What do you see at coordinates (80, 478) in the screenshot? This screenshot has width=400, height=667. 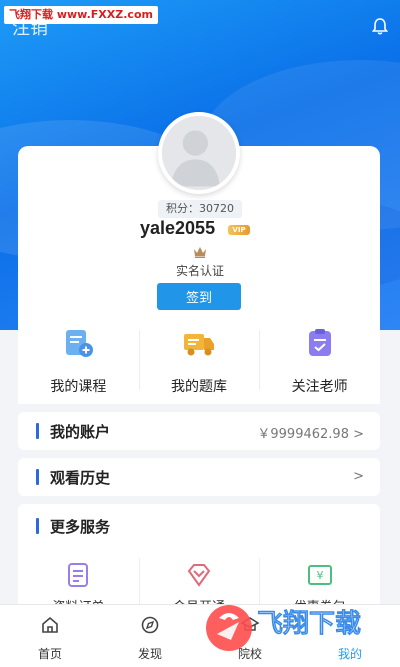 I see `history-title: 观看历史` at bounding box center [80, 478].